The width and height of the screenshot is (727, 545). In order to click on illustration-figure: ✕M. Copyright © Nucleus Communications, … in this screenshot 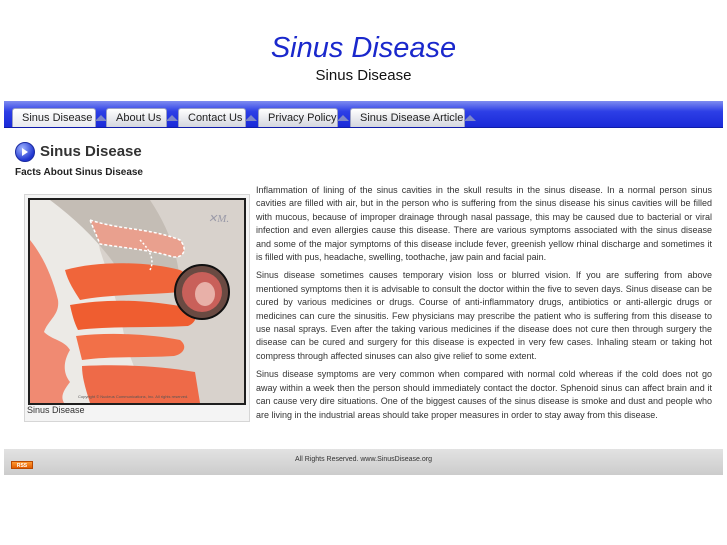, I will do `click(137, 308)`.